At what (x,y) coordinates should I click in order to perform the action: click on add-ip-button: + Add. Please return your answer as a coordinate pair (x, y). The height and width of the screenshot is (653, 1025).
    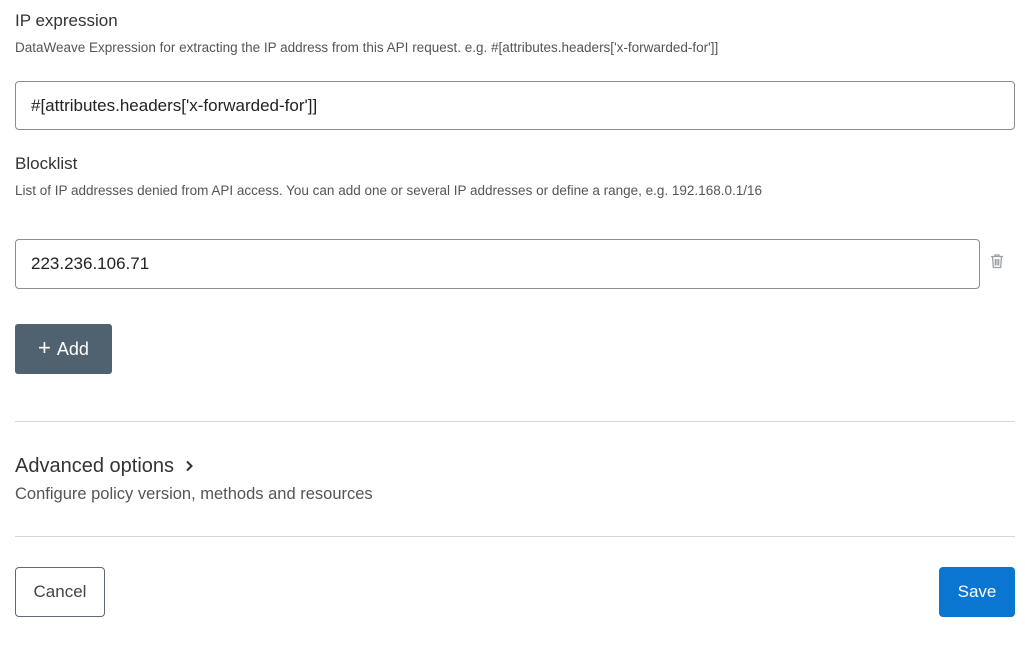
    Looking at the image, I should click on (63, 349).